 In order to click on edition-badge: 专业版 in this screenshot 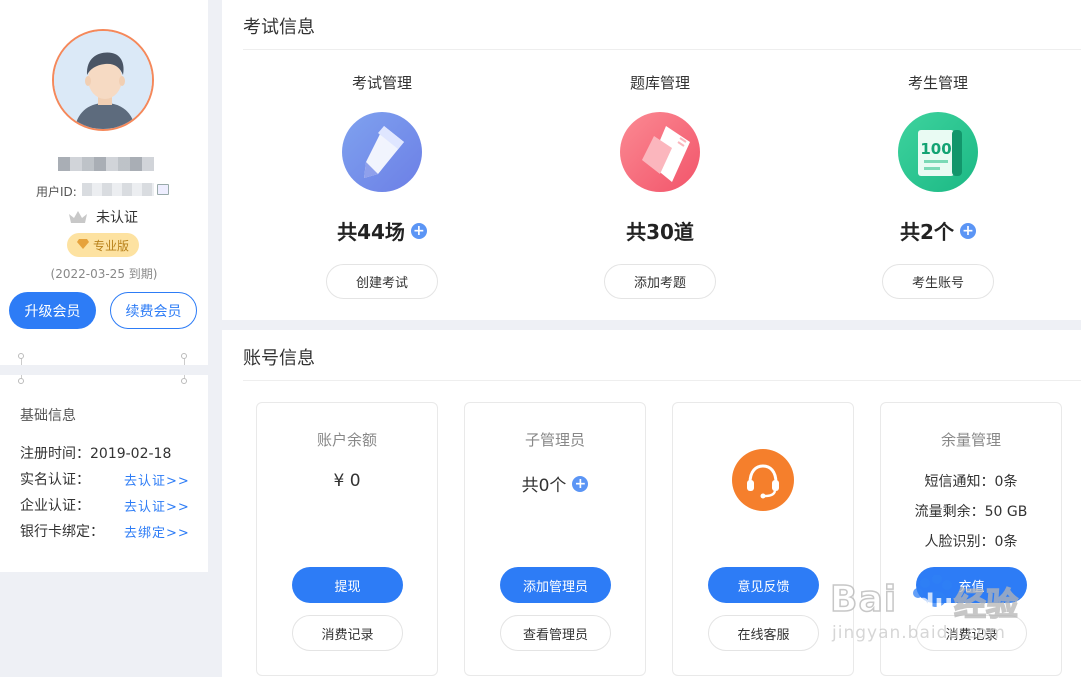, I will do `click(103, 245)`.